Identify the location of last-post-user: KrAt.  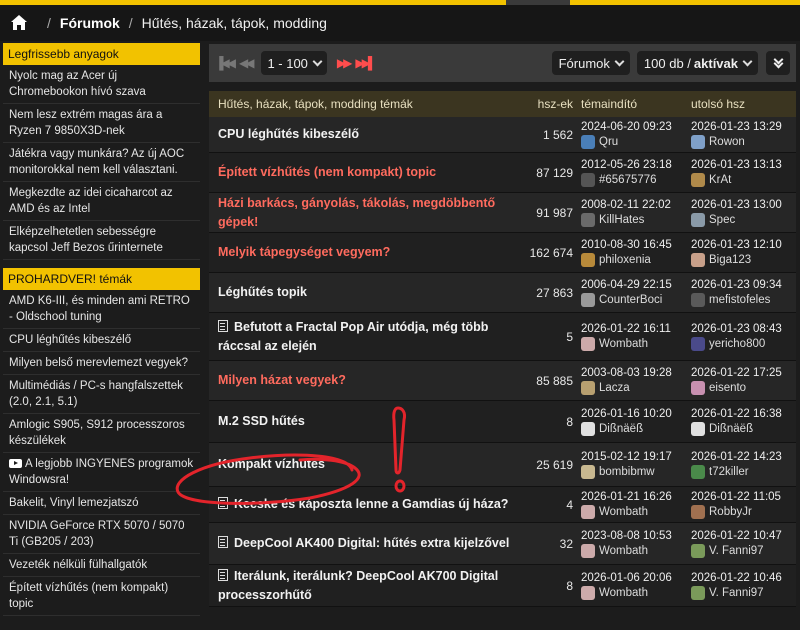
(743, 179).